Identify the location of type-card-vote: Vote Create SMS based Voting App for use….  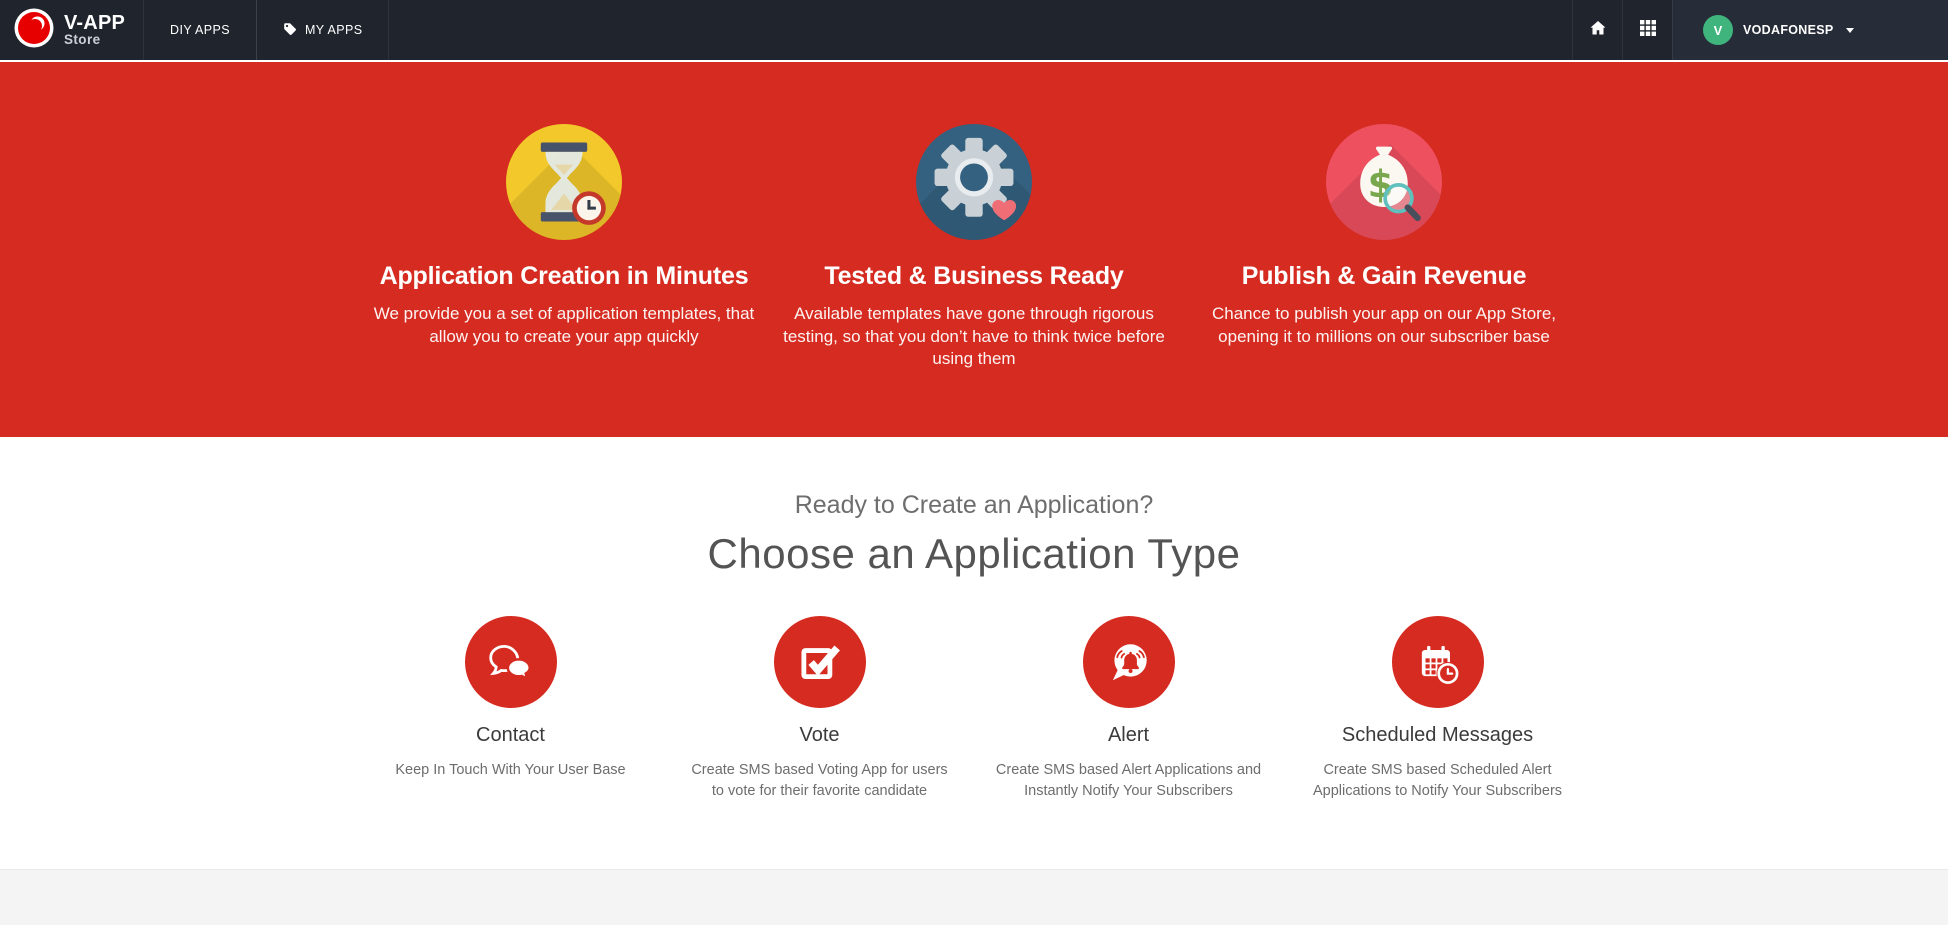
(819, 709).